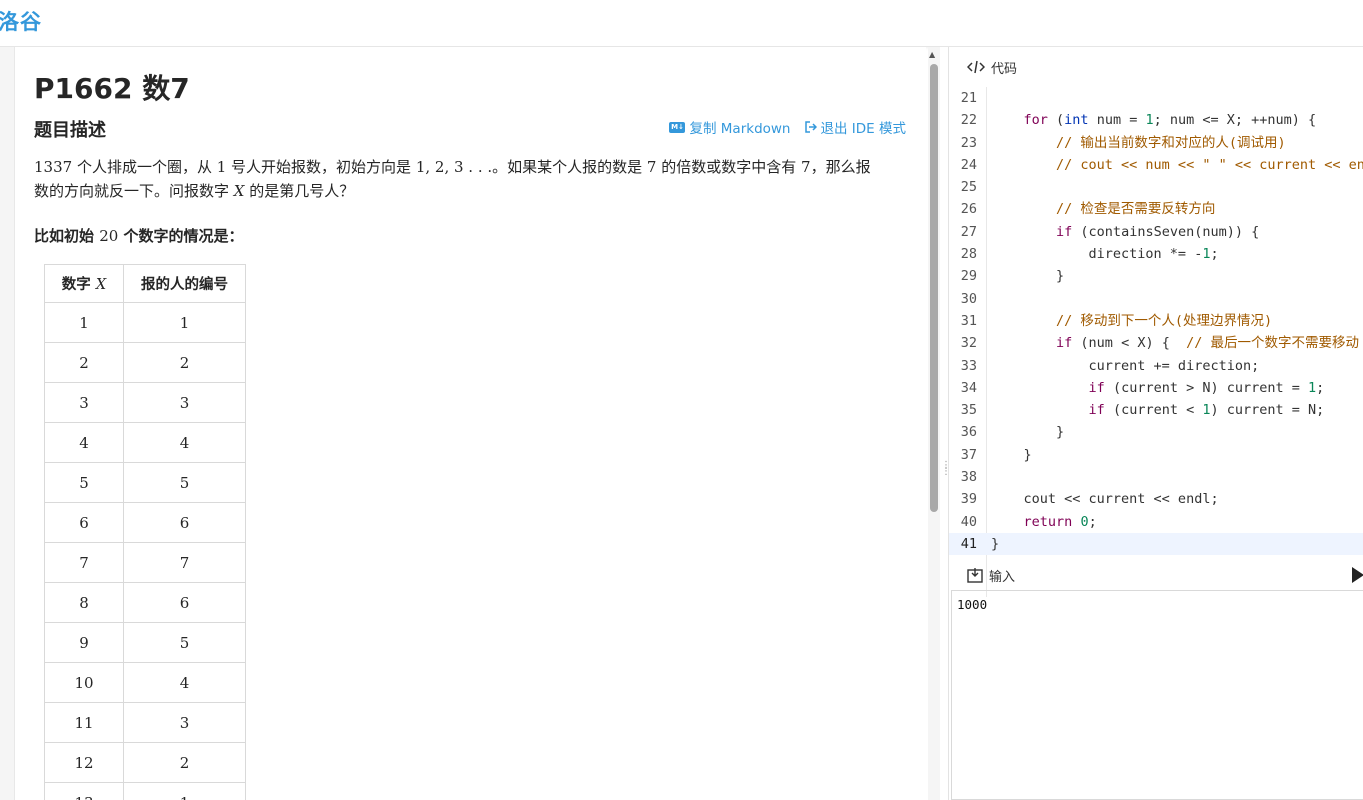  I want to click on code-text: if (current > N) current = 1;, so click(1158, 388).